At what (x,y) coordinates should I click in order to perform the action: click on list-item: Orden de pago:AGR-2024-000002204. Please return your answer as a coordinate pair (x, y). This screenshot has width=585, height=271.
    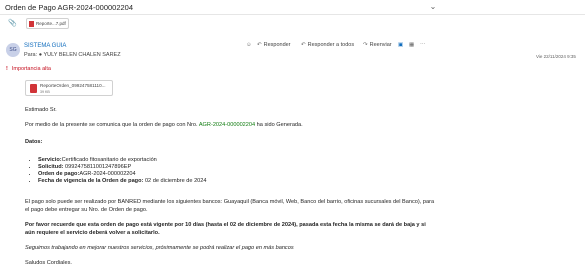
    Looking at the image, I should click on (122, 174).